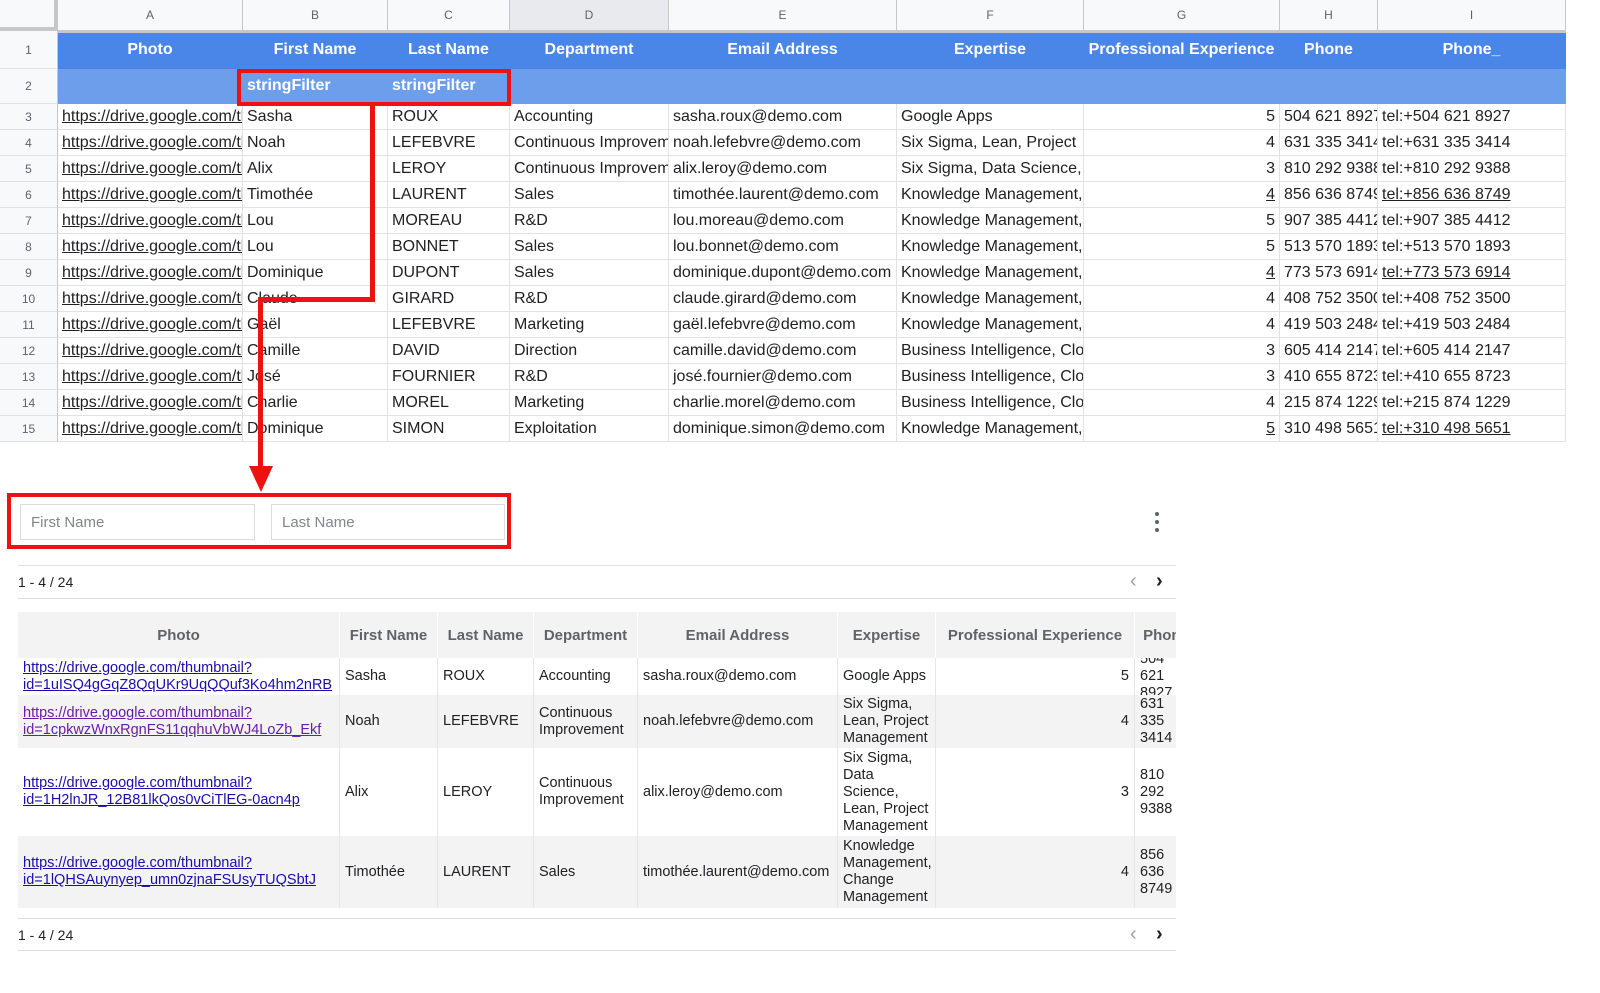 This screenshot has width=1600, height=993. Describe the element at coordinates (315, 325) in the screenshot. I see `first-name-cell: Gaël` at that location.